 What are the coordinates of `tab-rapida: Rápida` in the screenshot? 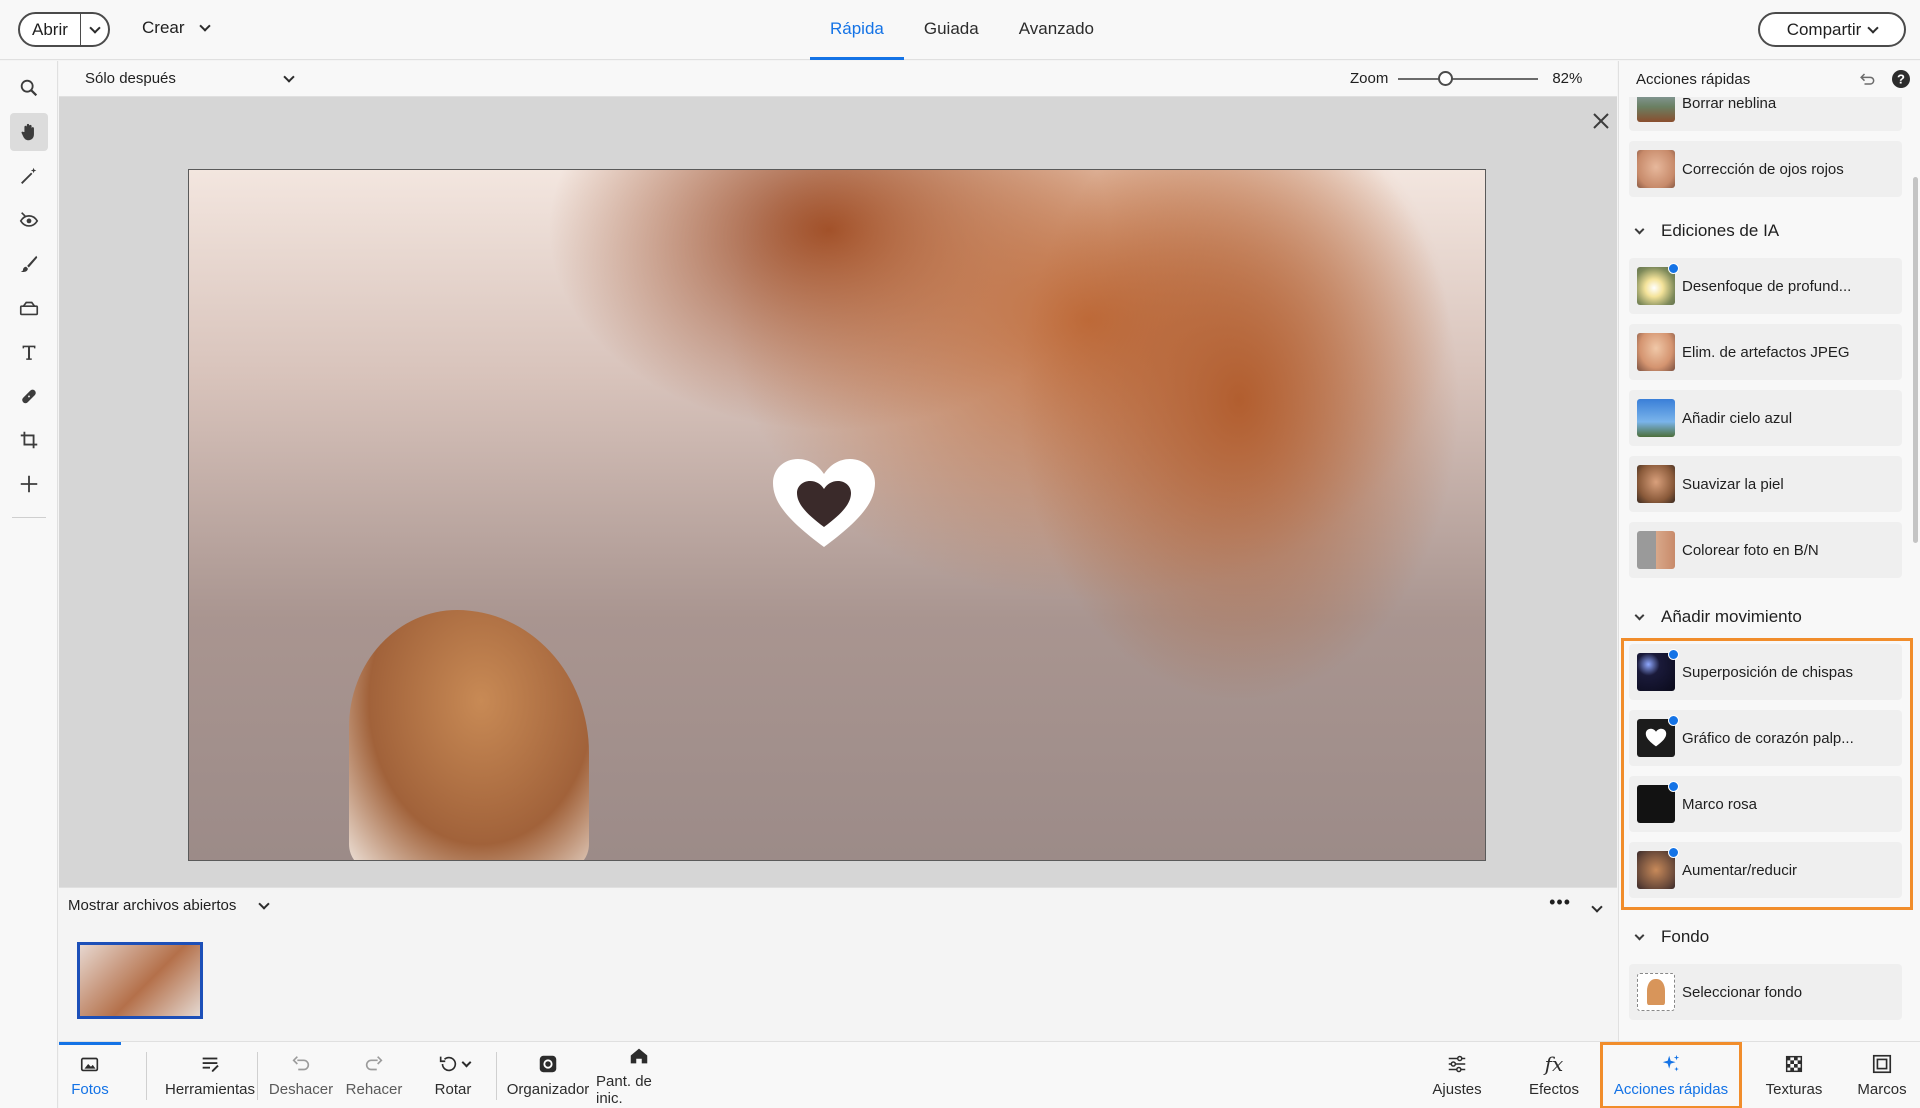 It's located at (857, 30).